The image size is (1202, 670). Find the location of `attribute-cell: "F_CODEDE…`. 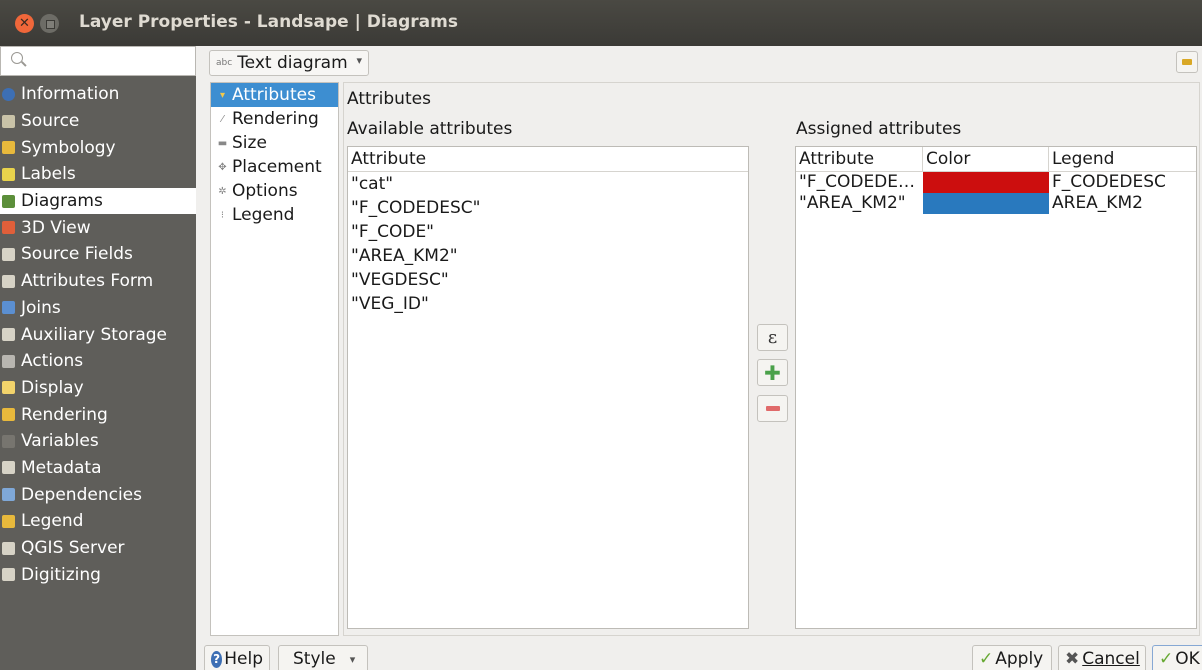

attribute-cell: "F_CODEDE… is located at coordinates (859, 182).